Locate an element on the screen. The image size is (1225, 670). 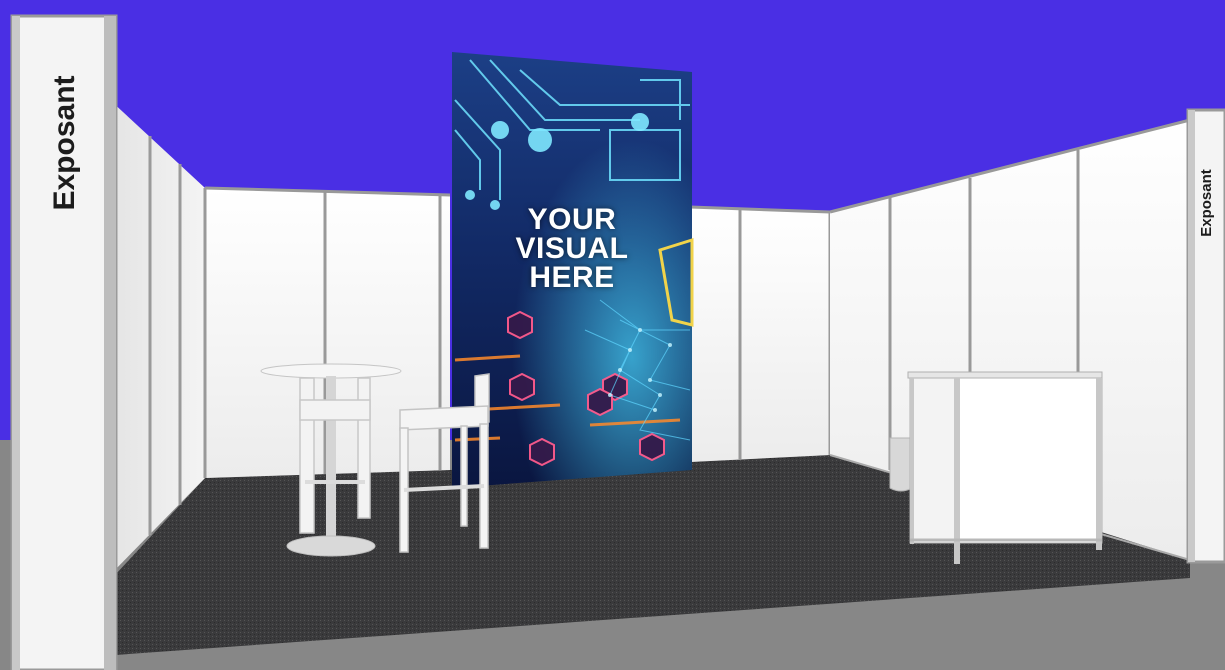
banner-placeholder-text: YOUR VISUAL HERE is located at coordinates (572, 248).